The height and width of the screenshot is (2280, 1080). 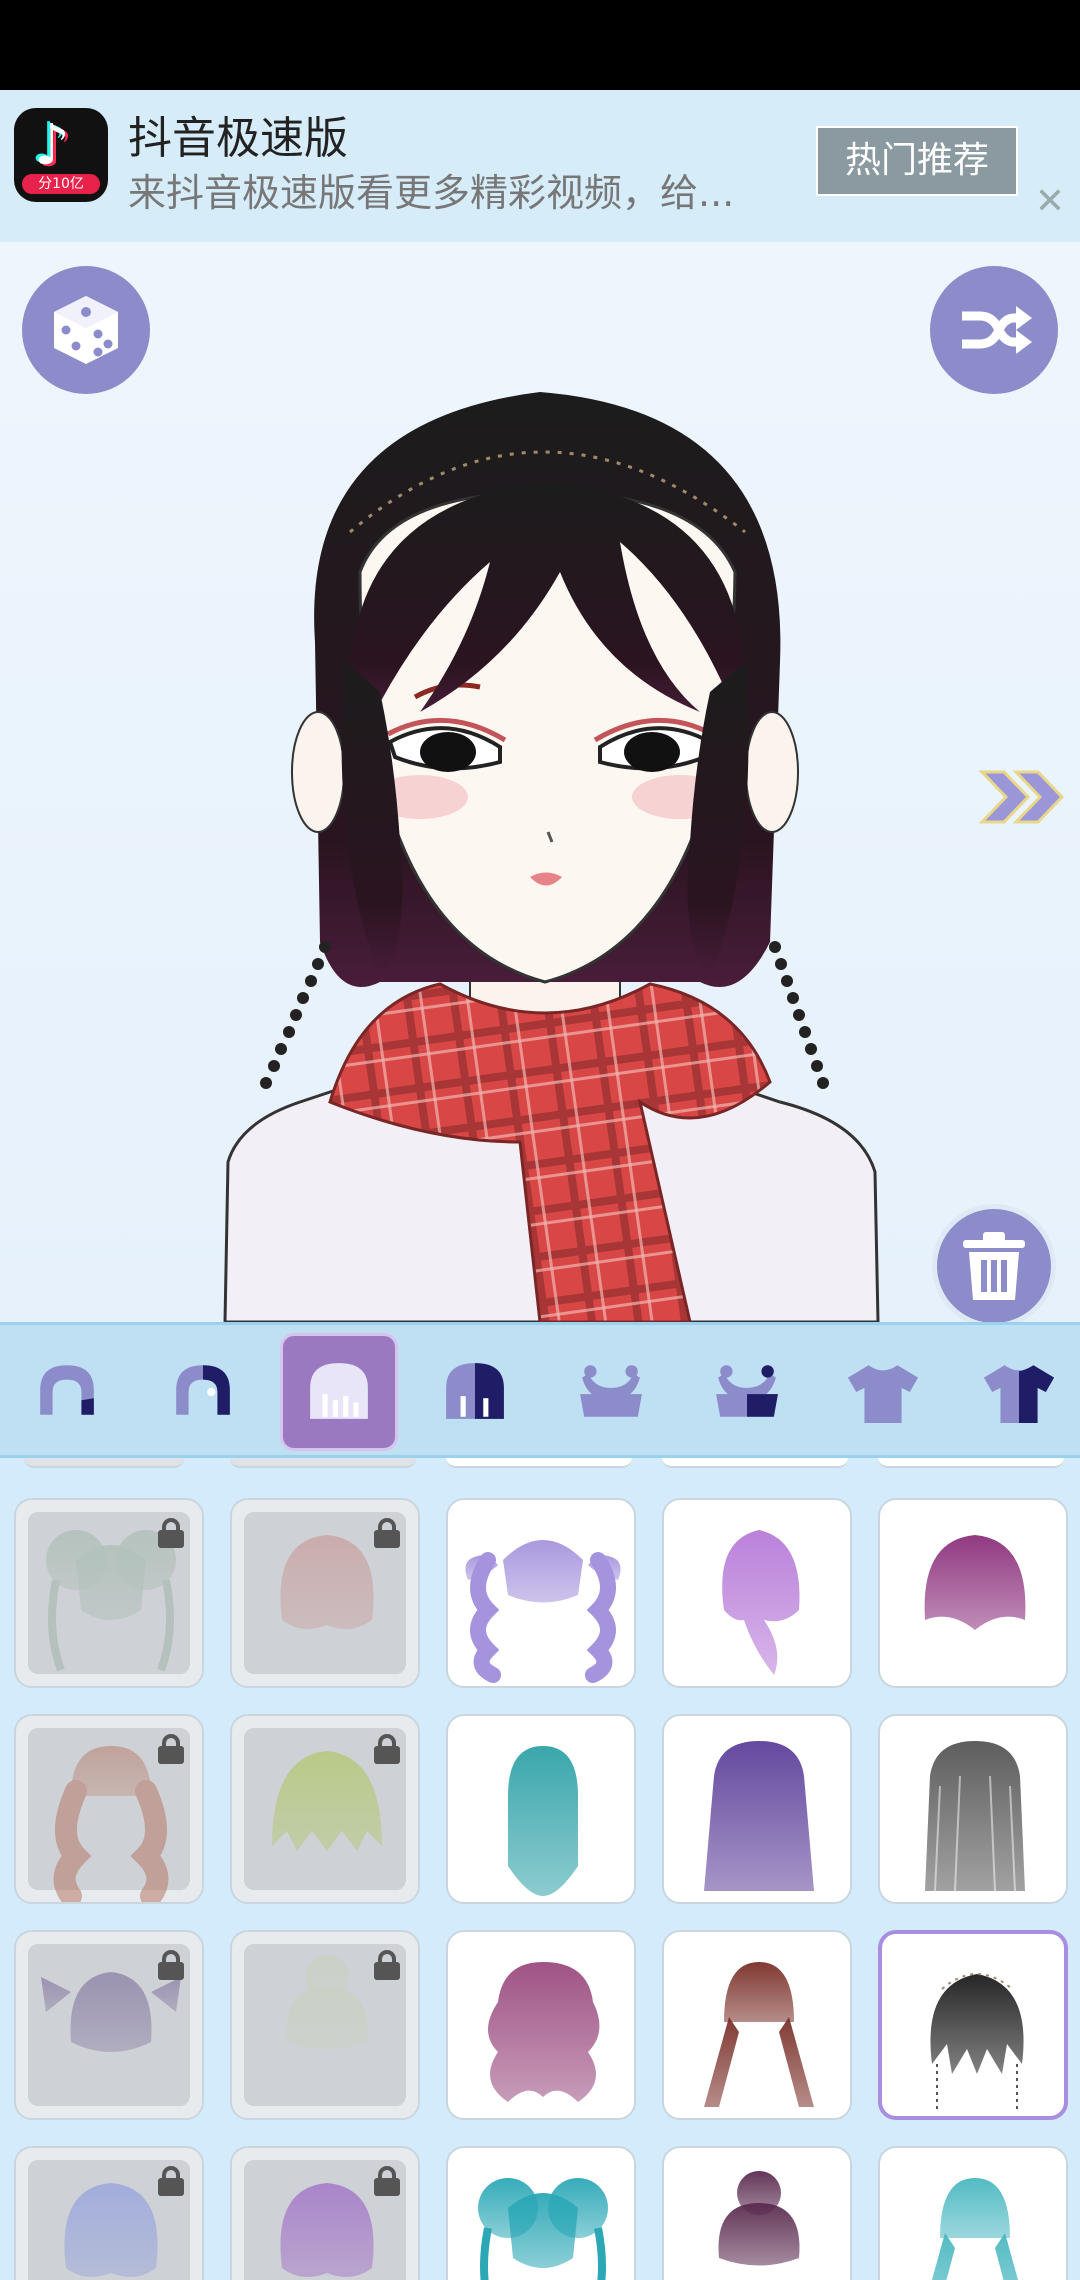 I want to click on ad-cta-button: 热门推荐, so click(x=917, y=161).